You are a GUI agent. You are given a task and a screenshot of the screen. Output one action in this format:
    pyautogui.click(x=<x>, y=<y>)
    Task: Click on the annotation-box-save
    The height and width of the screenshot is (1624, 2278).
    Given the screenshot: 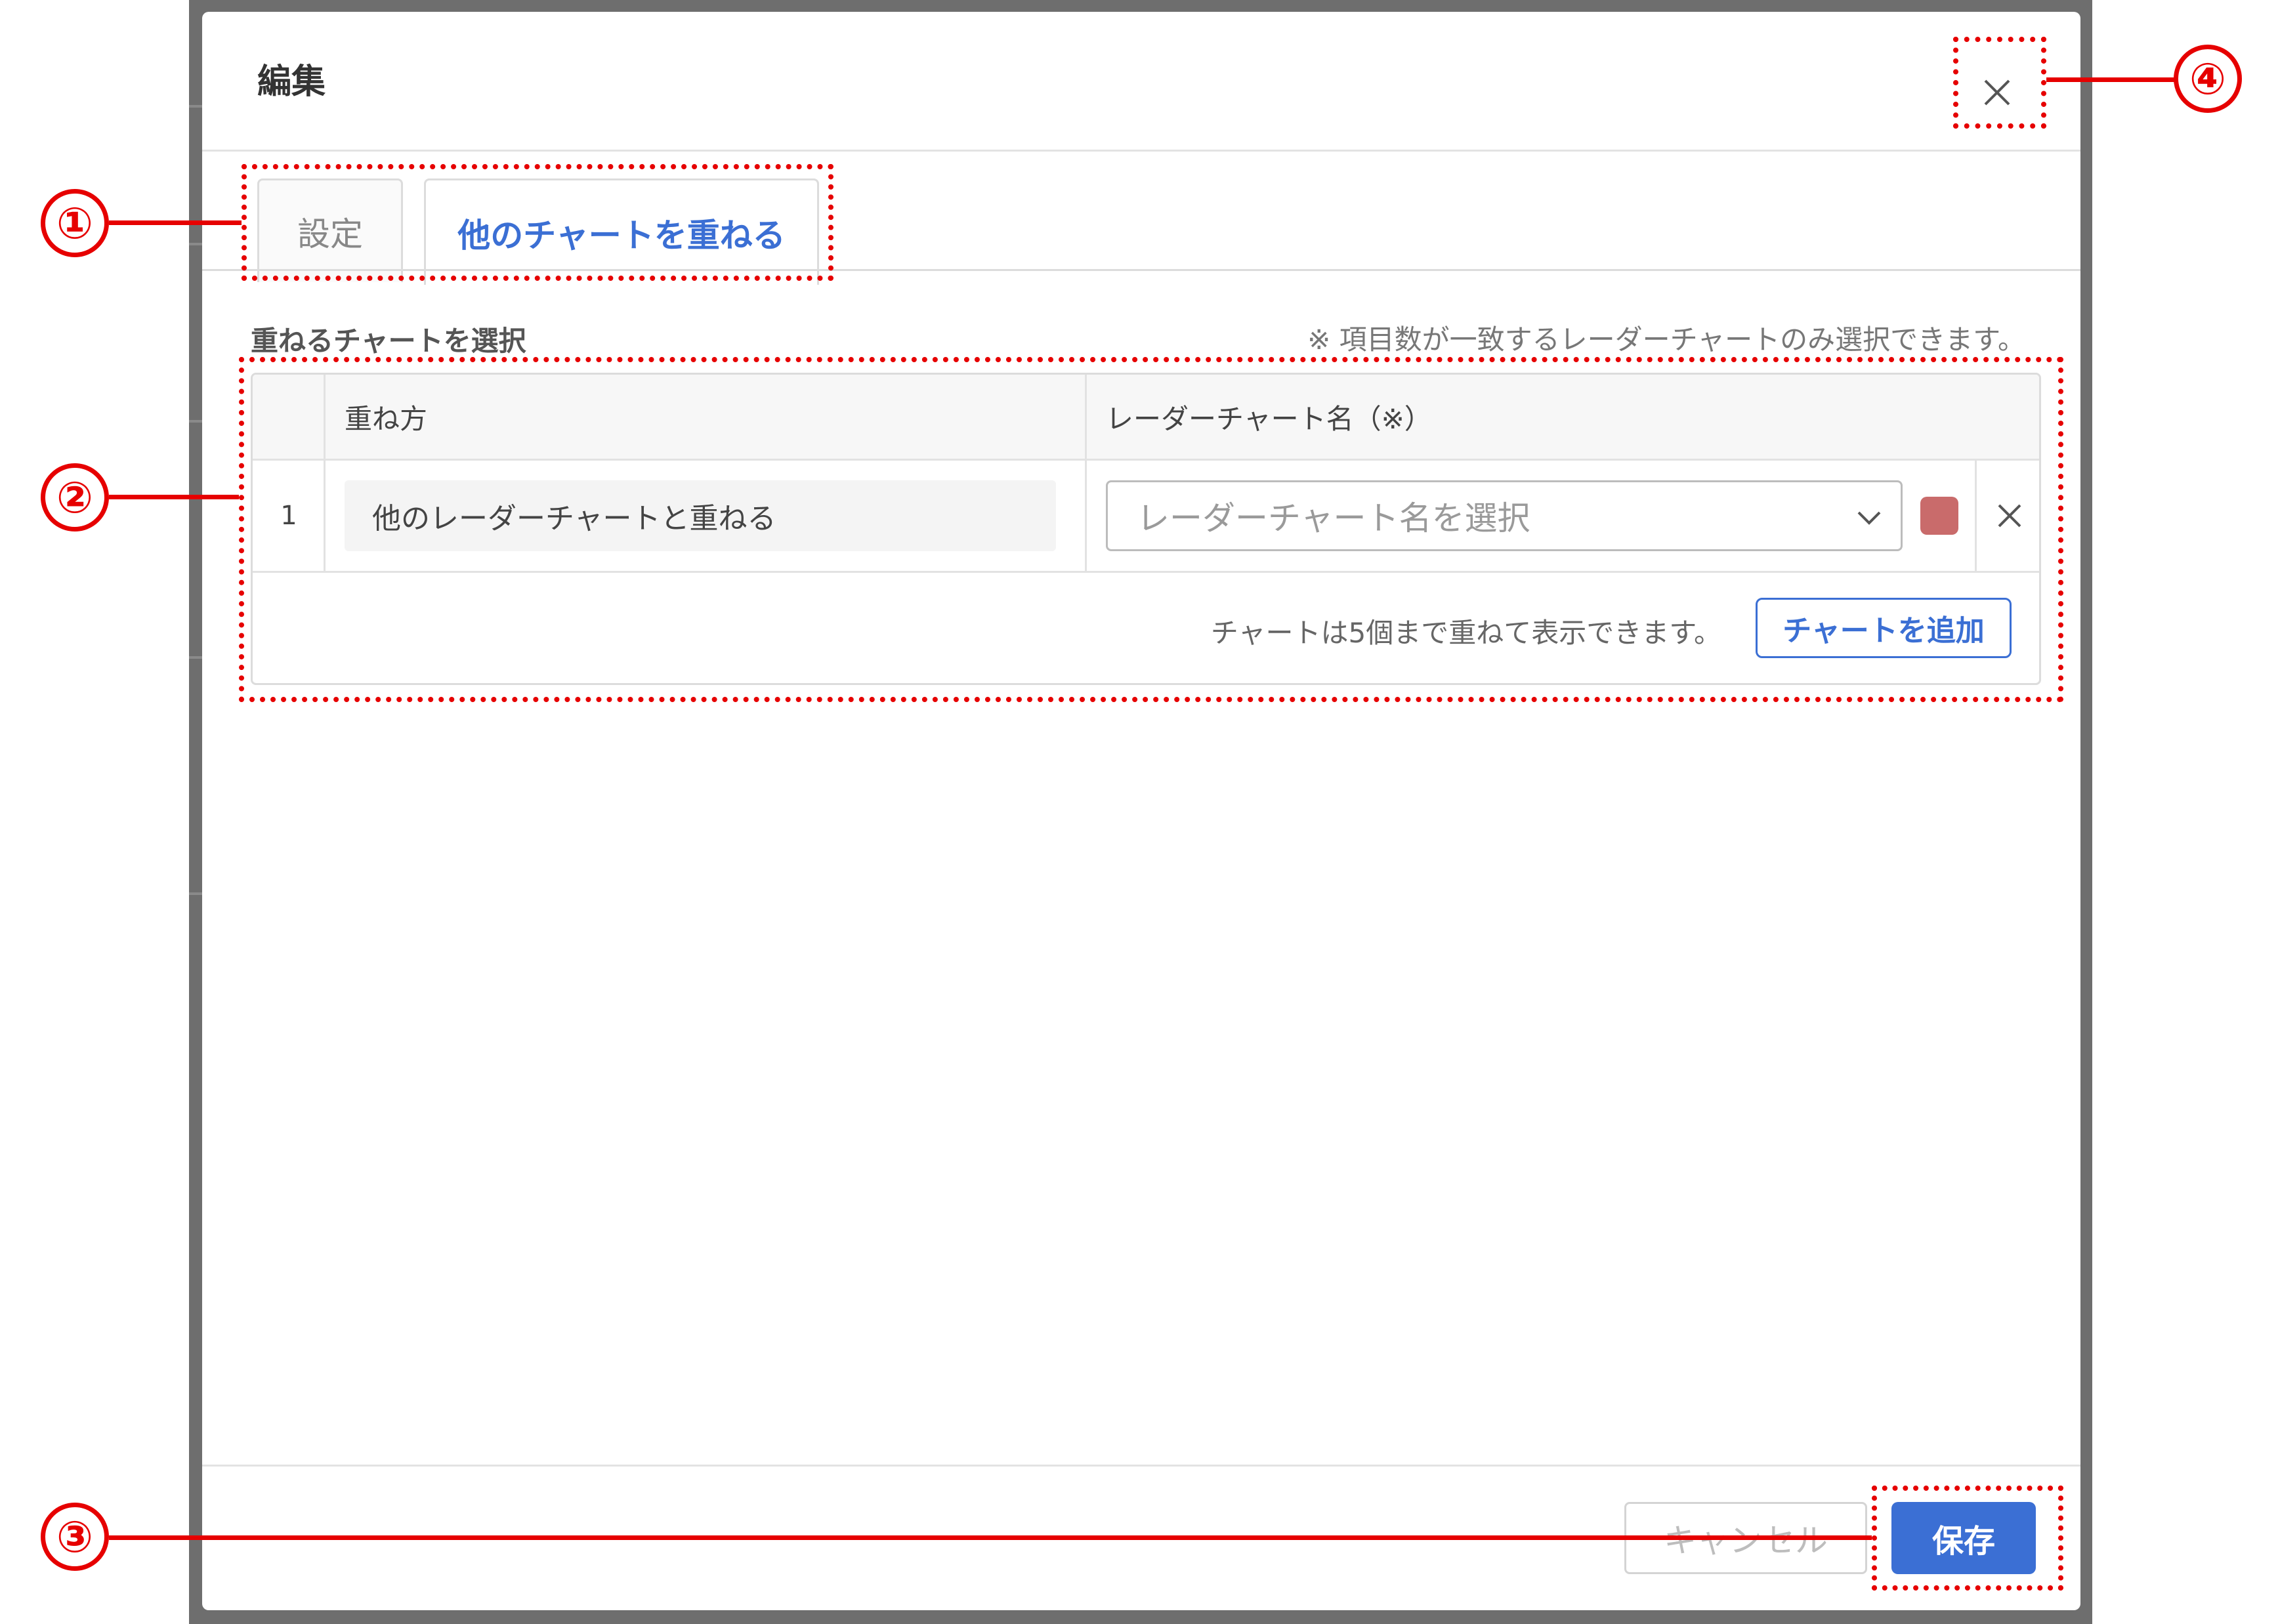 What is the action you would take?
    pyautogui.click(x=1967, y=1538)
    